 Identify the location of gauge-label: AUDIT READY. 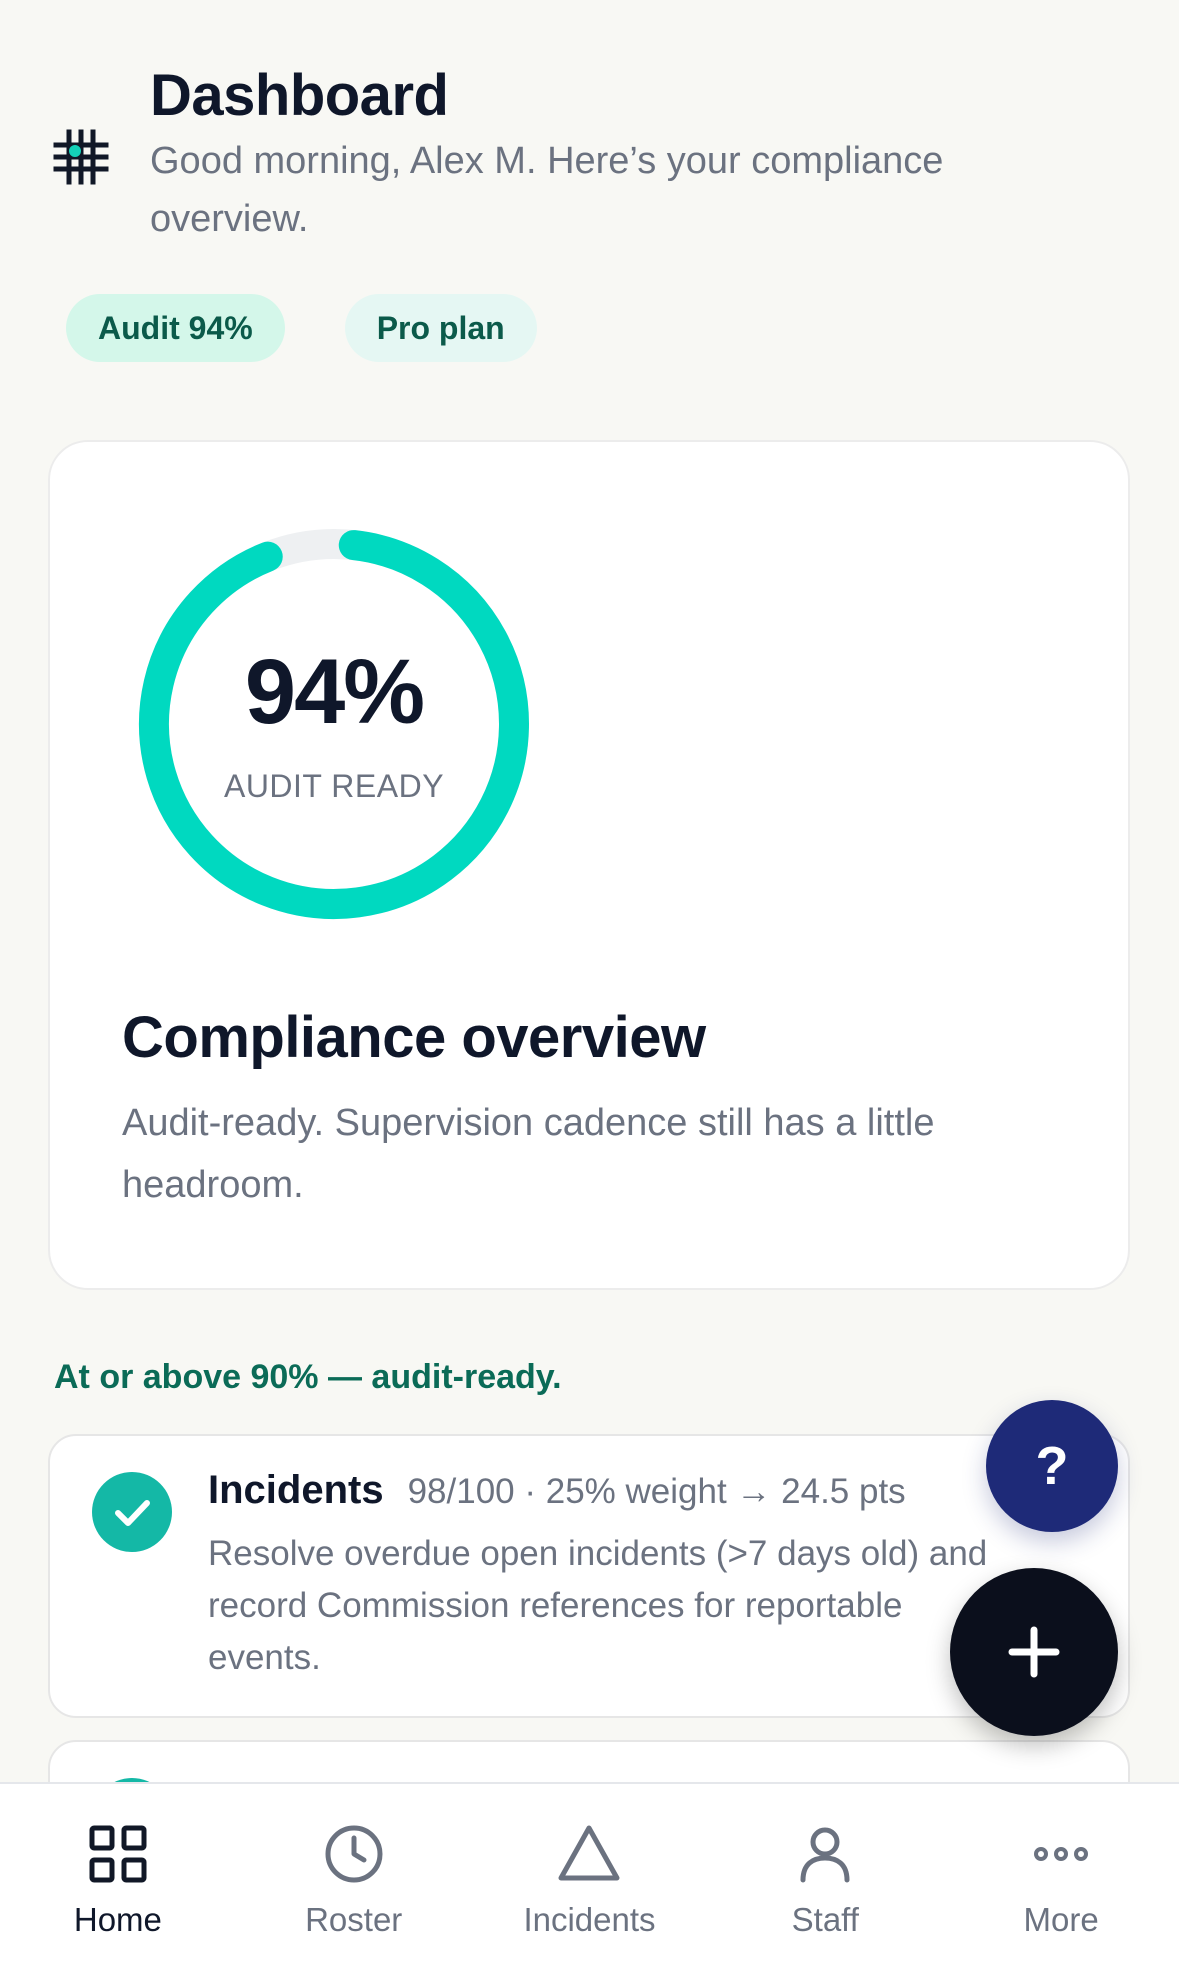
(334, 786).